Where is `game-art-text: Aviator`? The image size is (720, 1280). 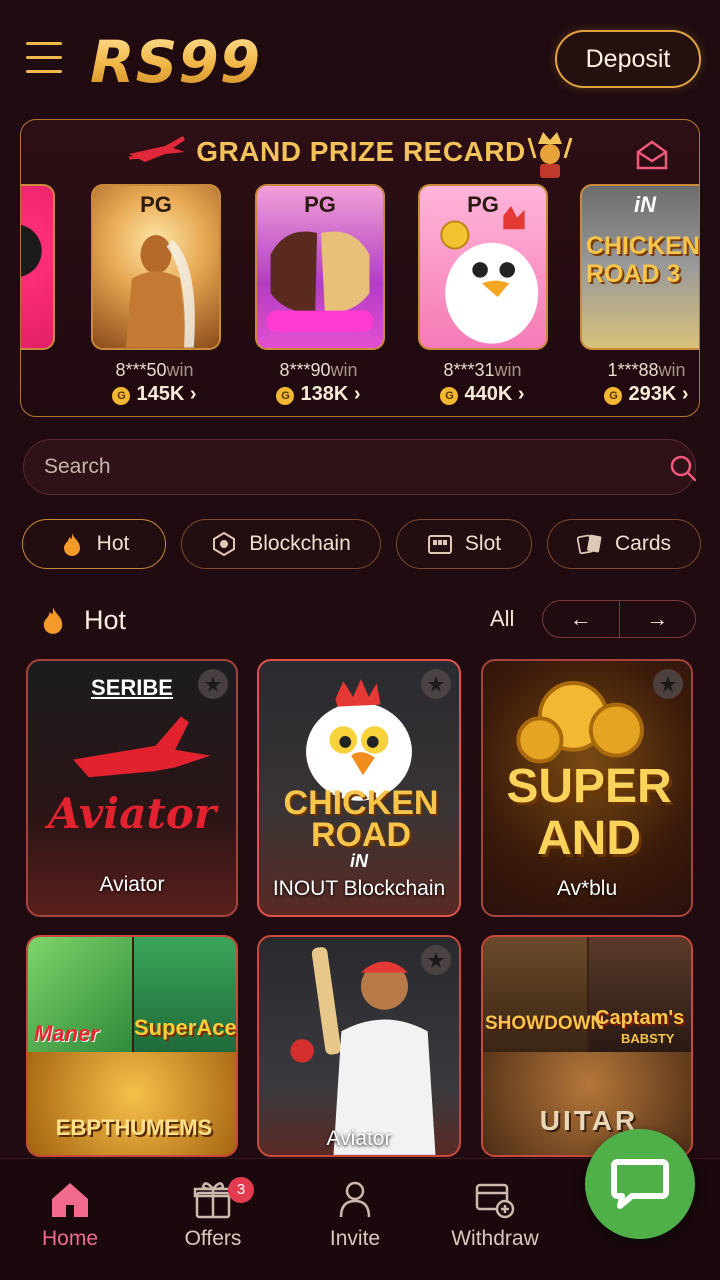 game-art-text: Aviator is located at coordinates (132, 813).